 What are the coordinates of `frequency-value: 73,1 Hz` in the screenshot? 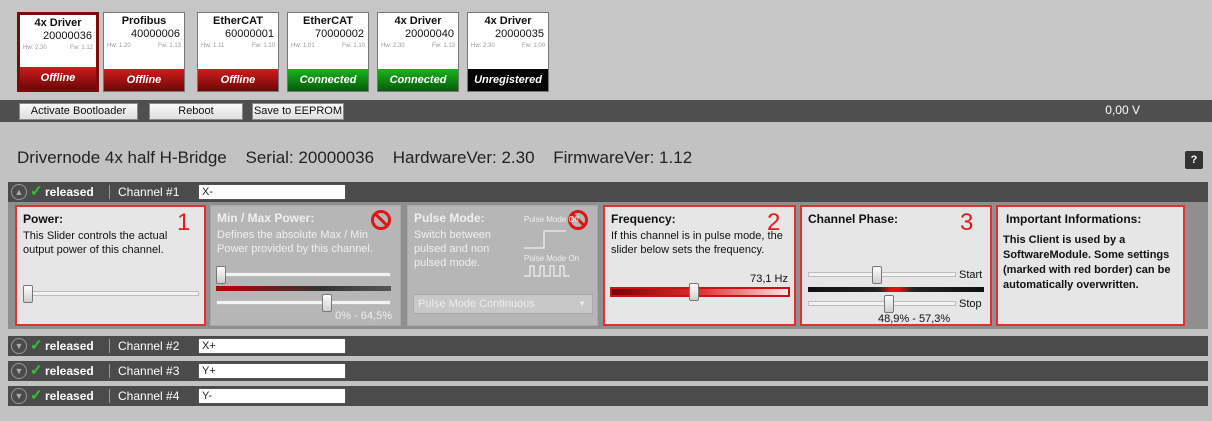 It's located at (769, 279).